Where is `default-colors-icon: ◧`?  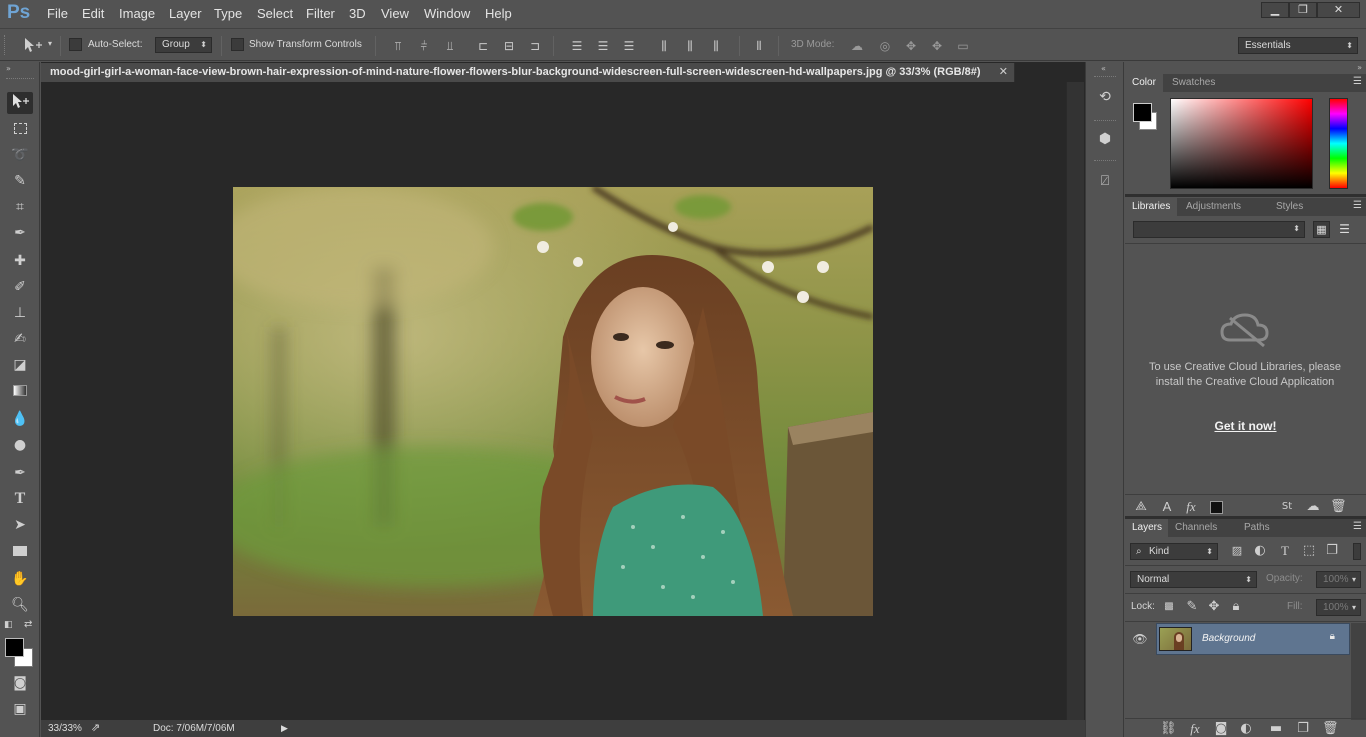 default-colors-icon: ◧ is located at coordinates (8, 625).